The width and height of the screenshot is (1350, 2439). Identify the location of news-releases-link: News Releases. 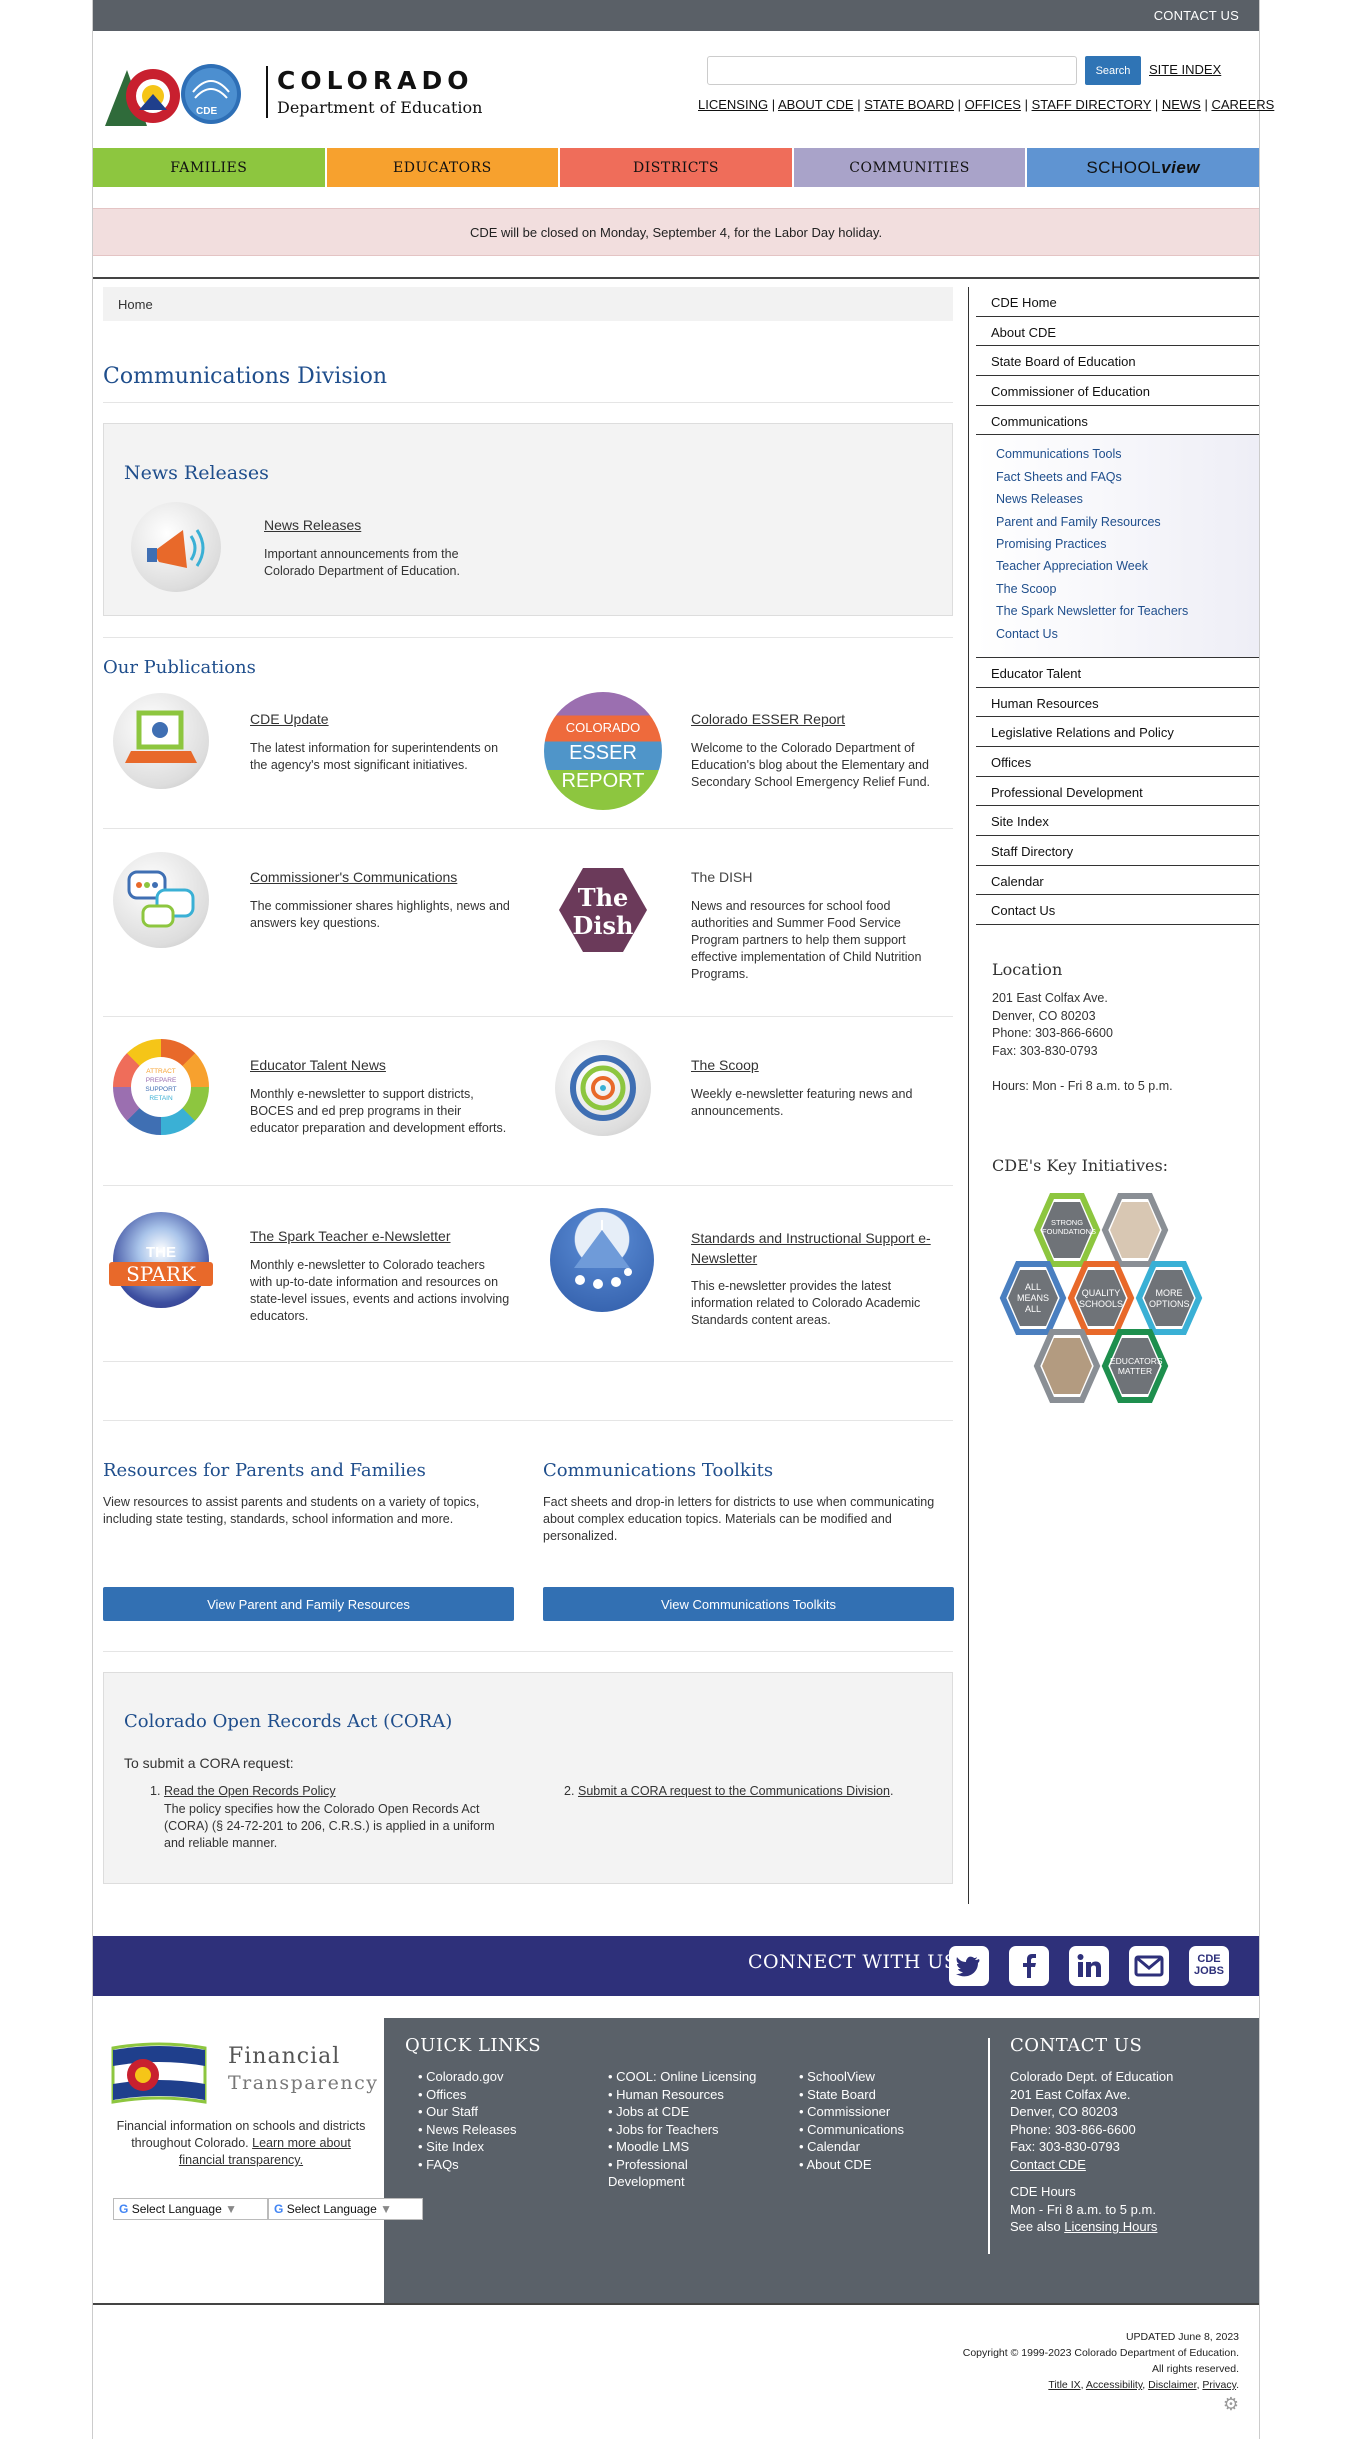
(312, 525).